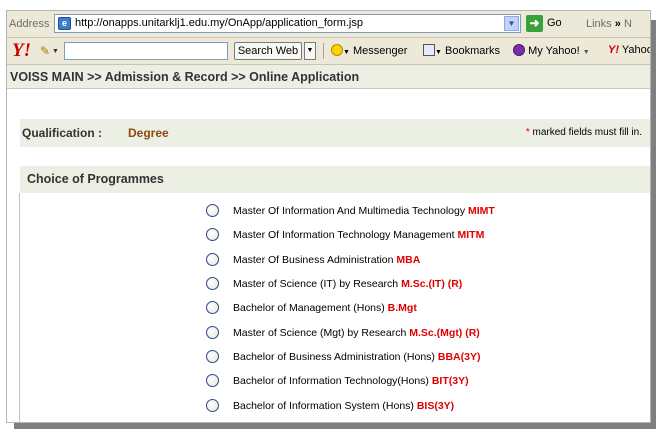 The width and height of the screenshot is (660, 434). What do you see at coordinates (337, 50) in the screenshot?
I see `smiley-icon` at bounding box center [337, 50].